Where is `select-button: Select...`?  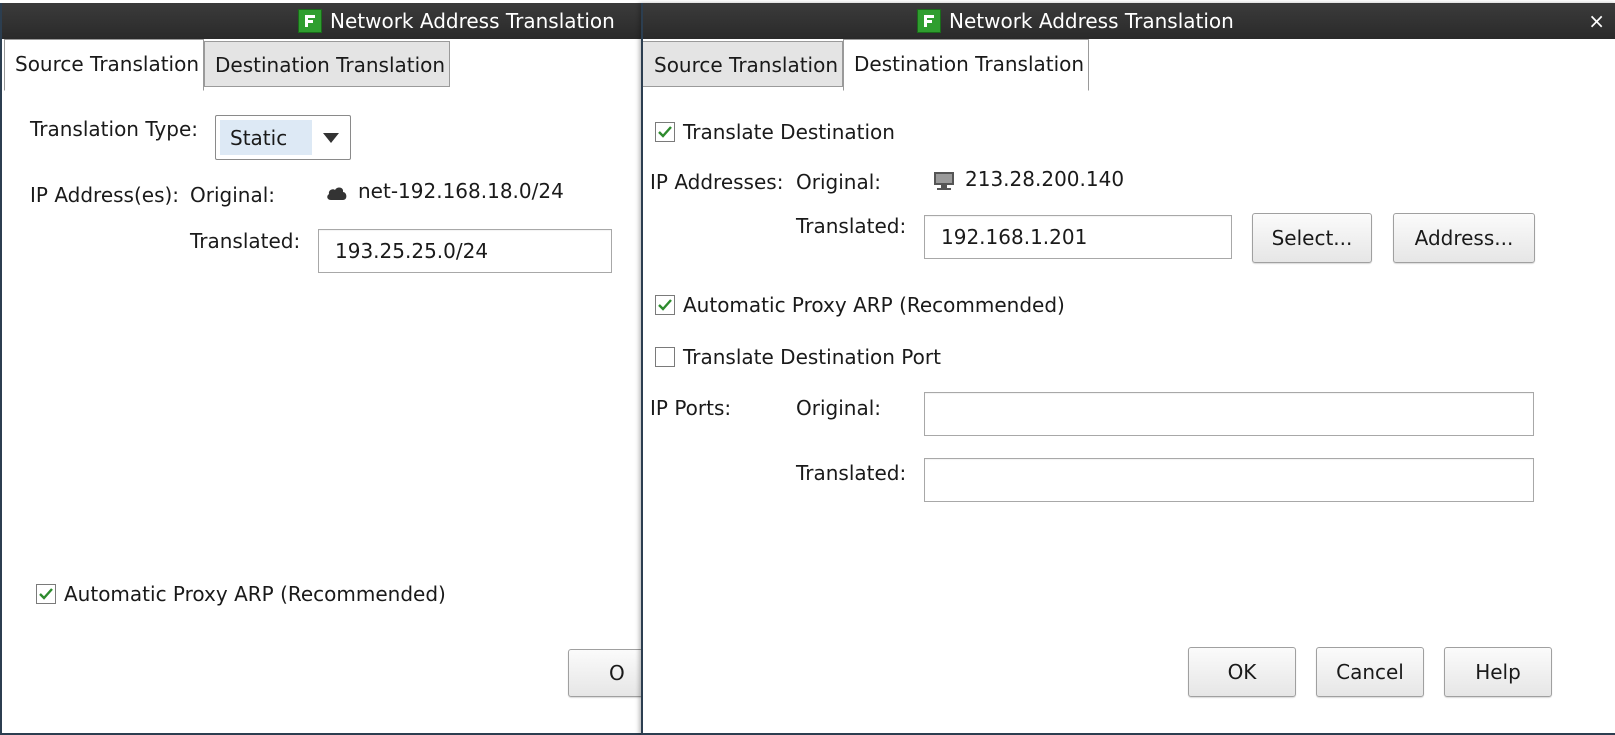
select-button: Select... is located at coordinates (1312, 238).